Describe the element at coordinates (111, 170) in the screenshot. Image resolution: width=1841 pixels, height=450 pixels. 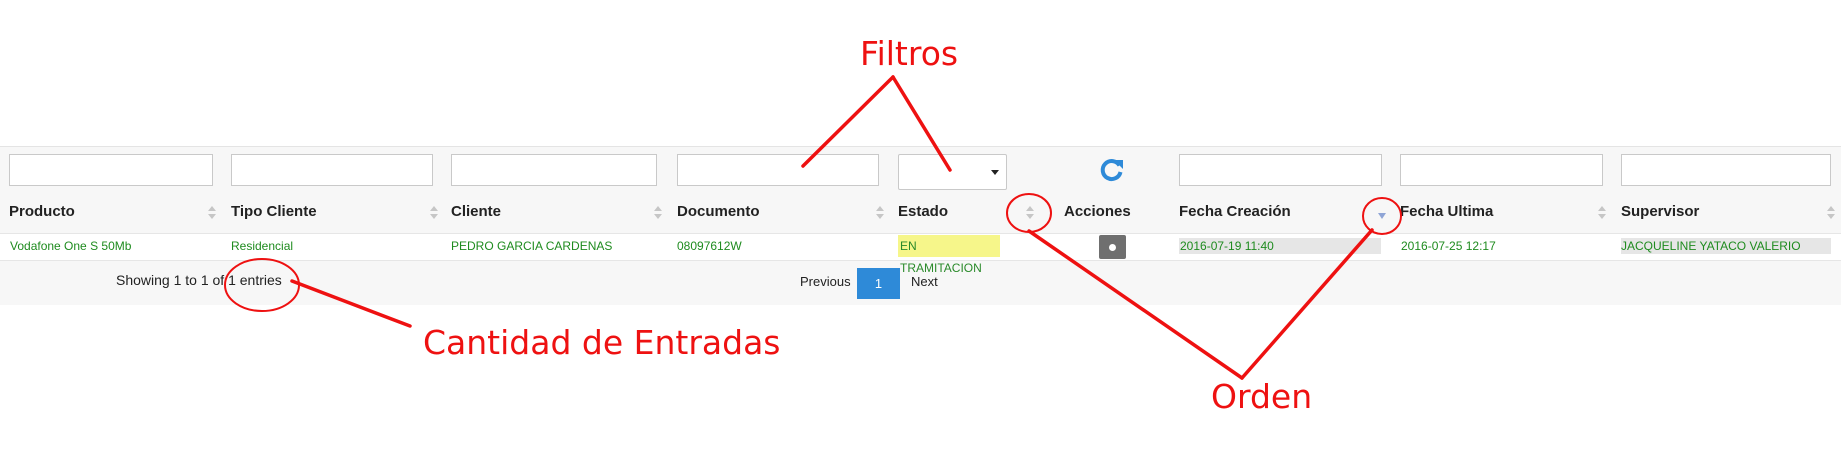
I see `filter-producto-input` at that location.